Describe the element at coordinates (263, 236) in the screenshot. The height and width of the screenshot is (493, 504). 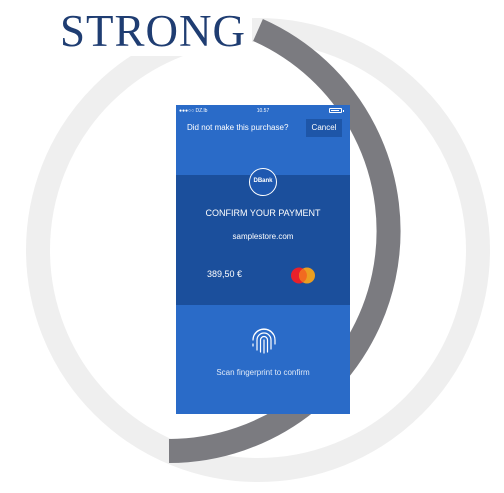
I see `merchant-name: samplestore.com` at that location.